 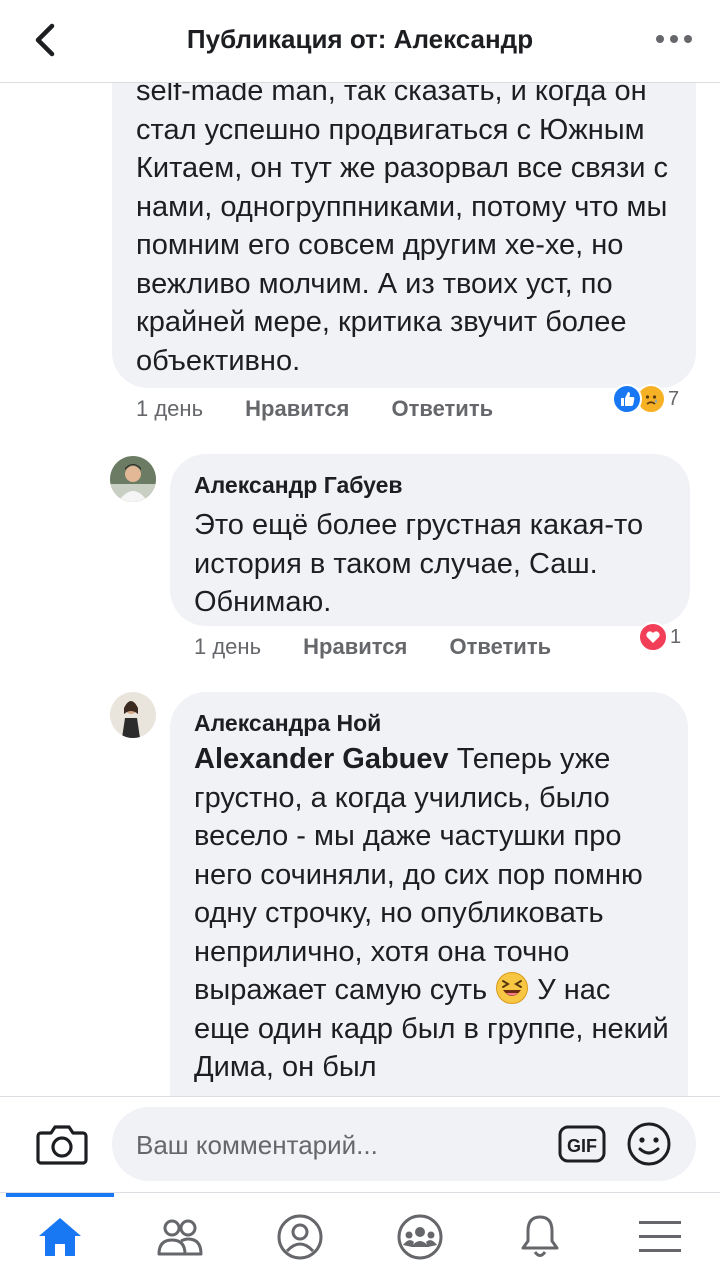 I want to click on bottom-nav, so click(x=360, y=1236).